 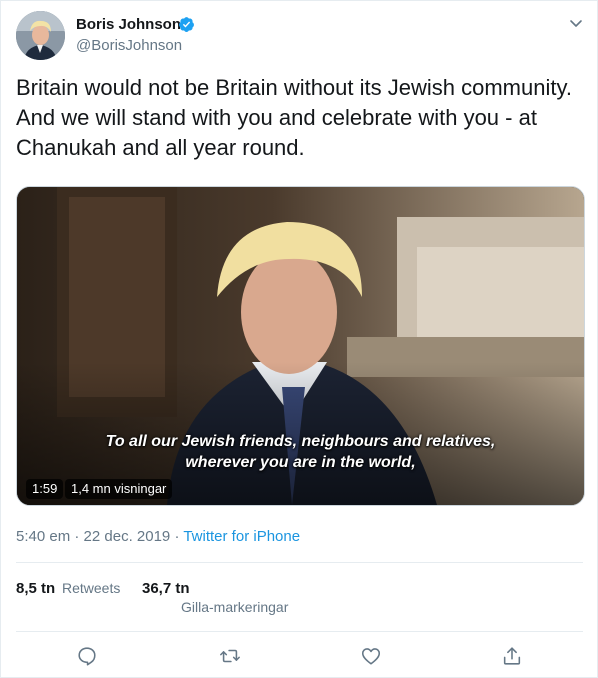 What do you see at coordinates (45, 489) in the screenshot?
I see `video-duration: 1:59` at bounding box center [45, 489].